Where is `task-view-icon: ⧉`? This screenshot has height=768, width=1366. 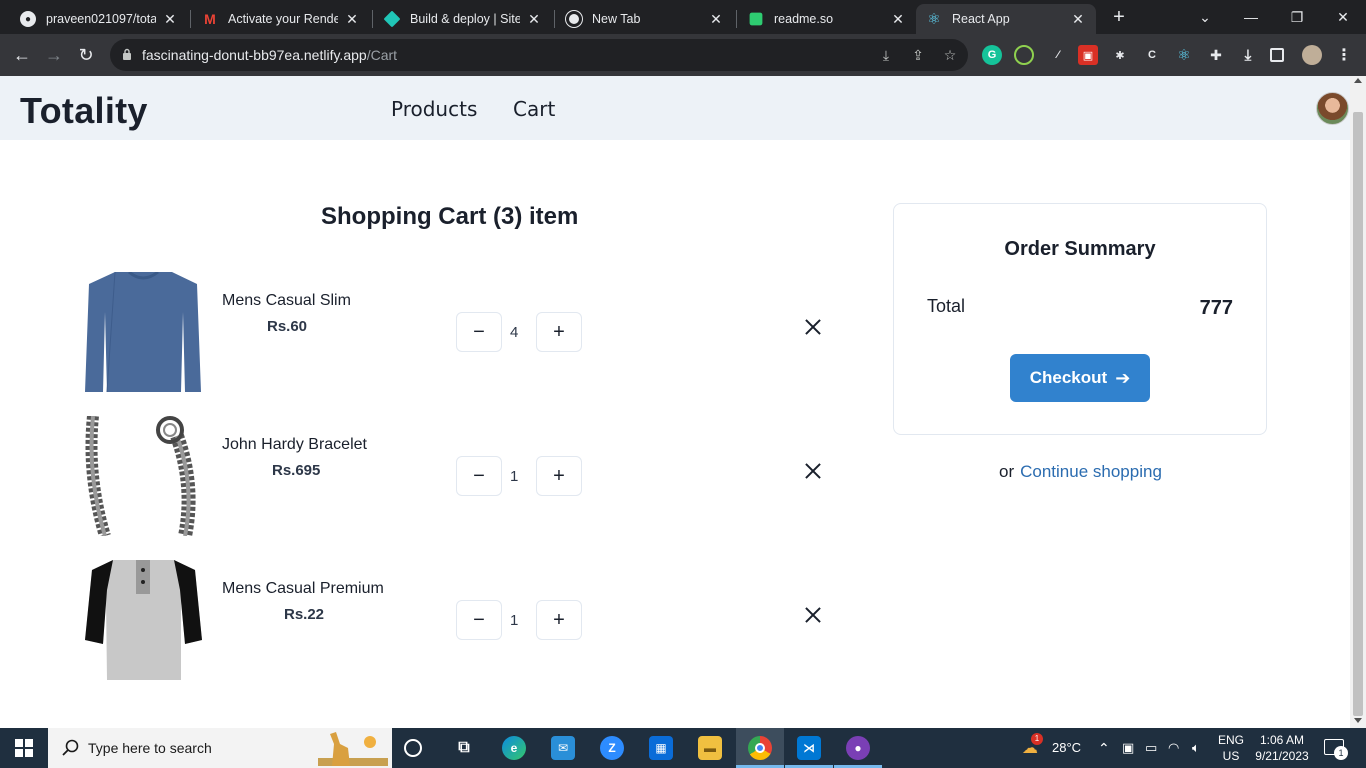 task-view-icon: ⧉ is located at coordinates (464, 748).